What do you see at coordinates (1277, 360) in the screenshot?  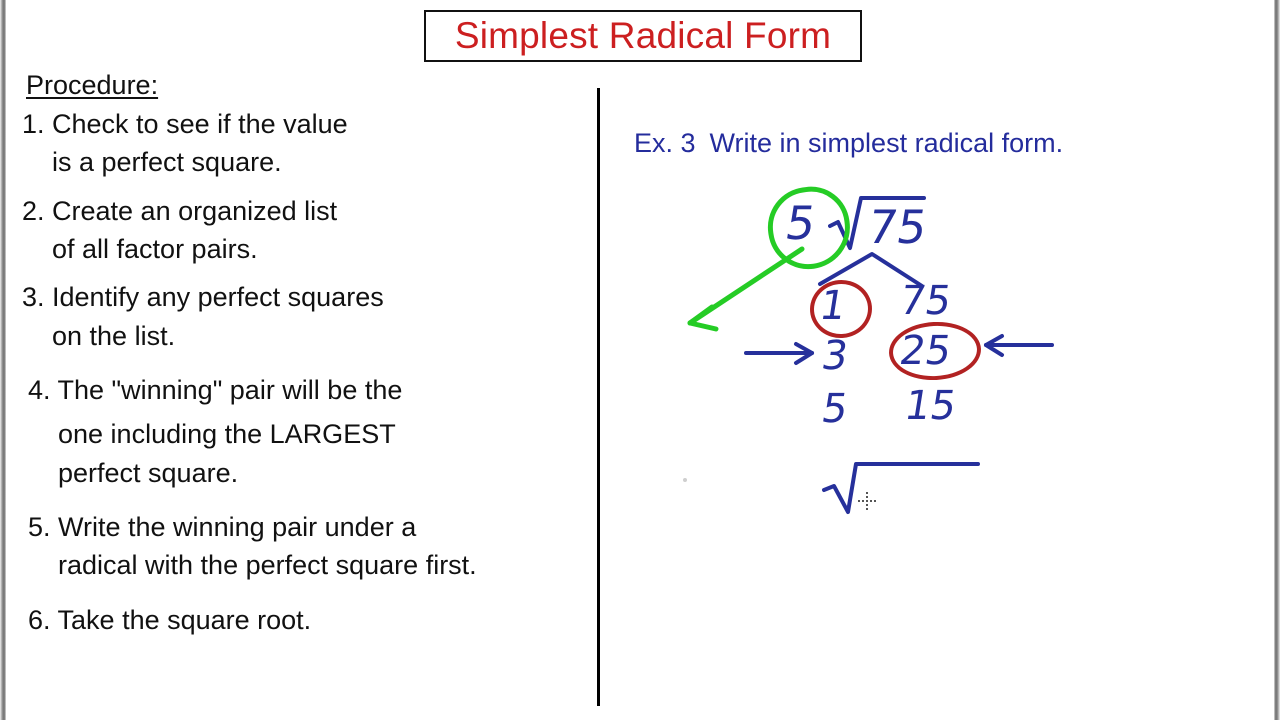 I see `page-edge-right` at bounding box center [1277, 360].